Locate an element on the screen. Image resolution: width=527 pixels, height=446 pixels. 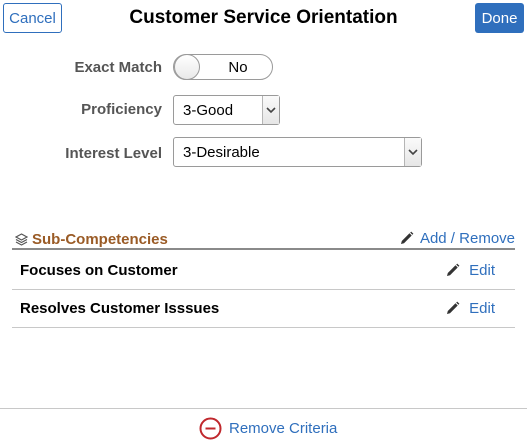
proficiency-label: Proficiency is located at coordinates (121, 109).